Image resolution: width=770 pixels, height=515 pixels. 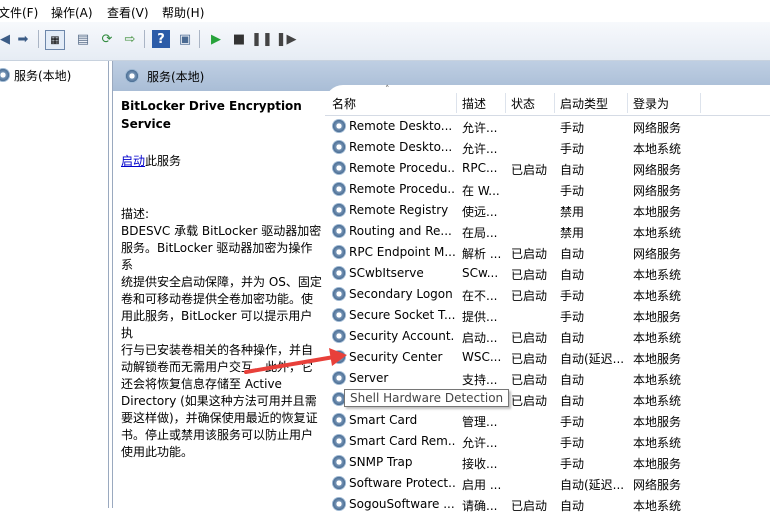 I want to click on restart-service-icon: ❚▶, so click(x=286, y=39).